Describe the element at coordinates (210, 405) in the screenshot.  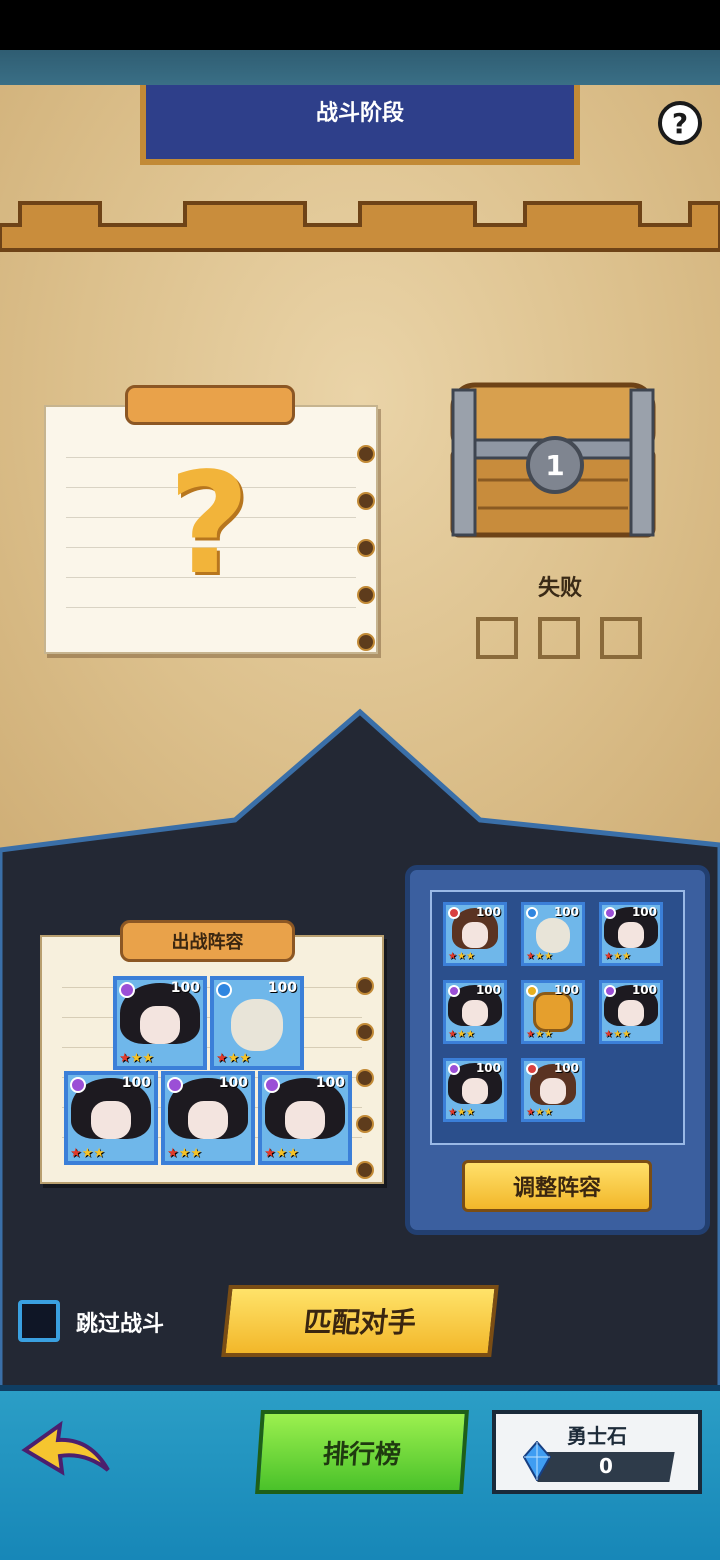
I see `note-clip` at that location.